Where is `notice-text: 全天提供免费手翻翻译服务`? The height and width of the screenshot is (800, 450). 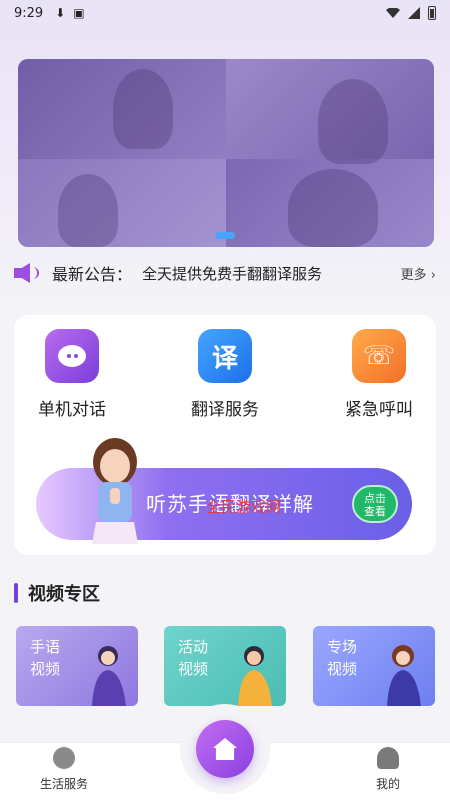 notice-text: 全天提供免费手翻翻译服务 is located at coordinates (249, 273).